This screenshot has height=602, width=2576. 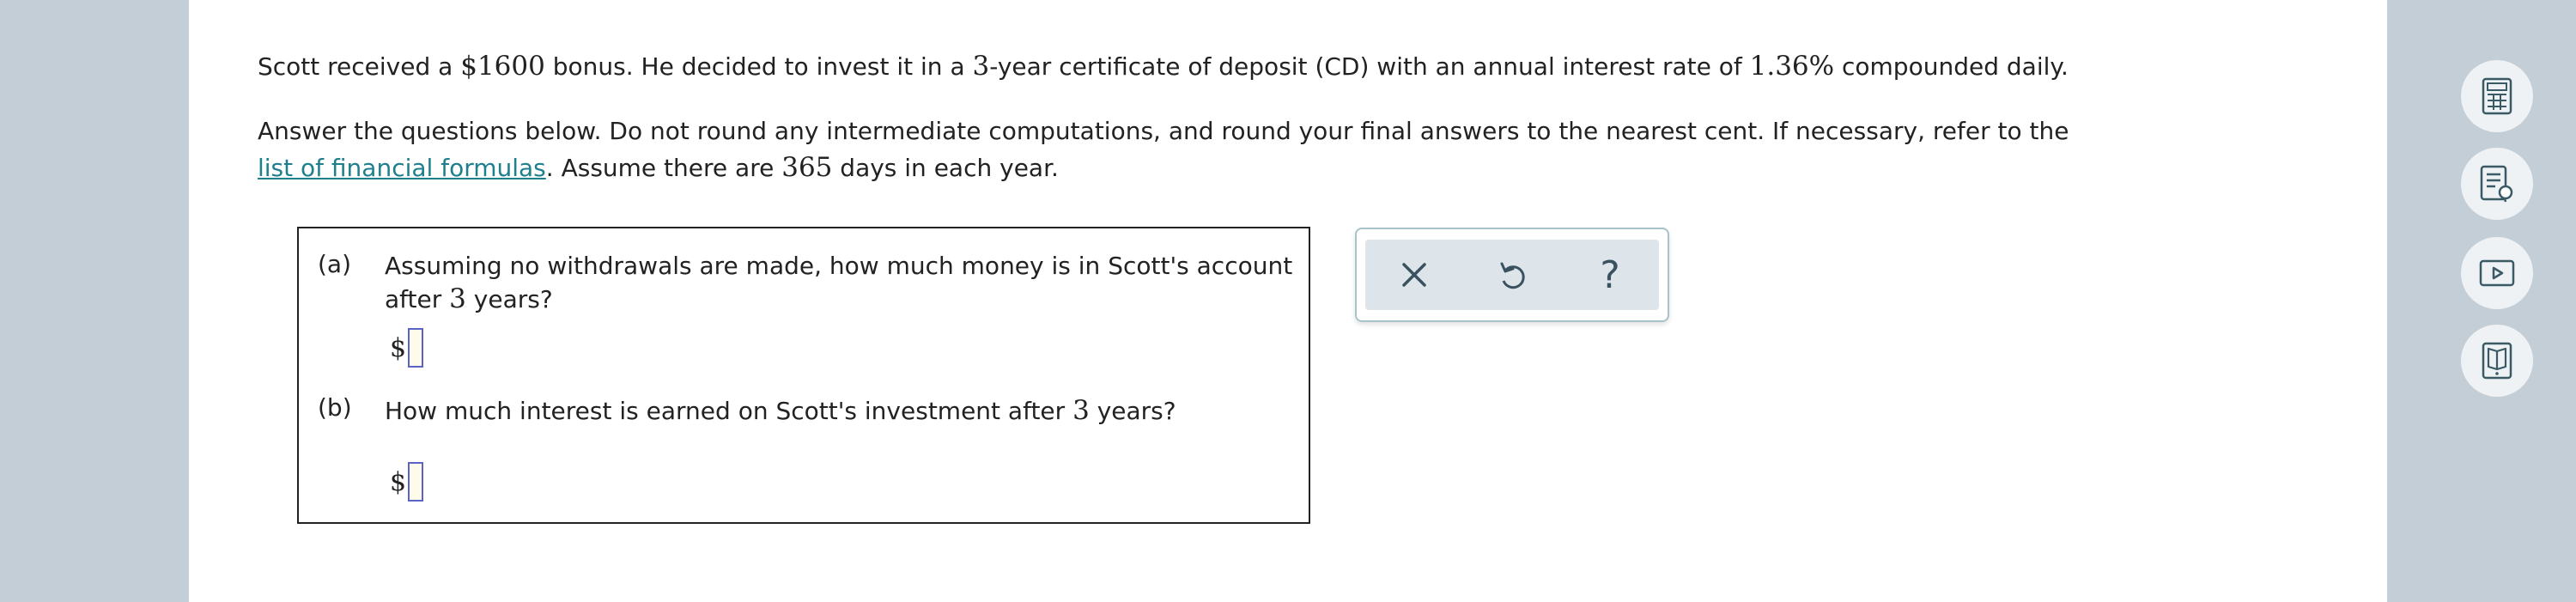 I want to click on bonus-amount: $1600, so click(x=503, y=66).